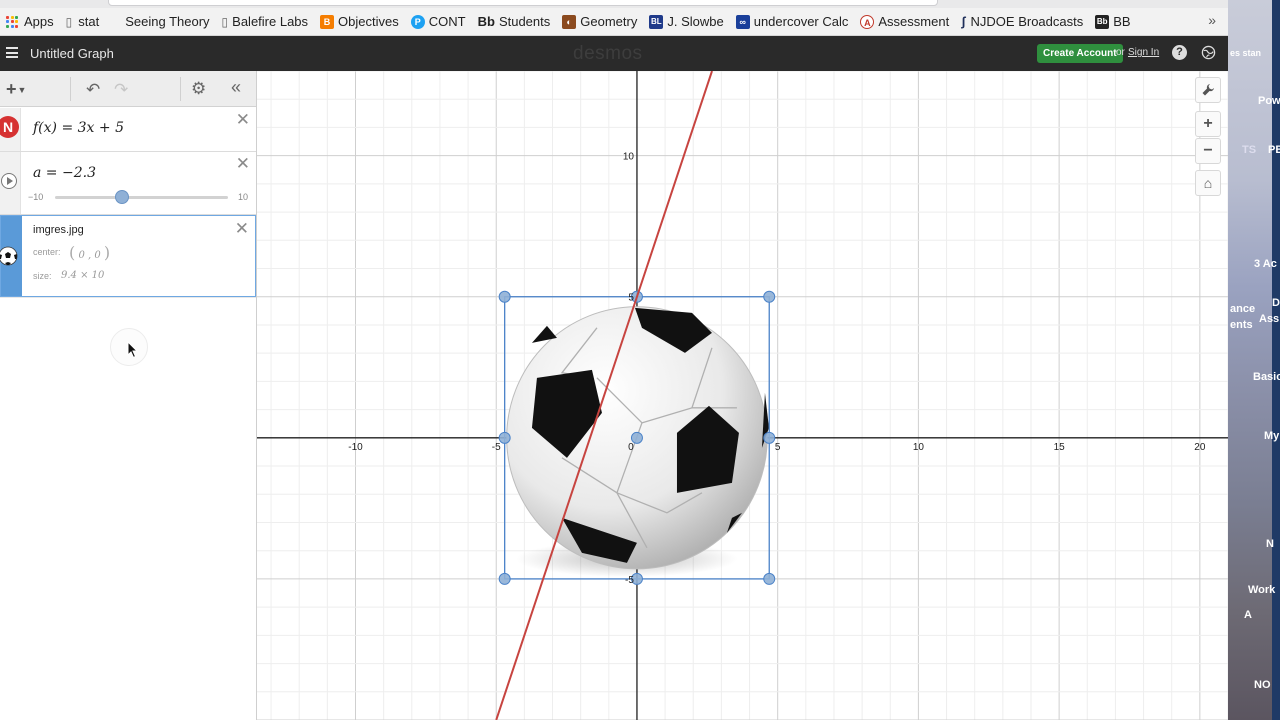 This screenshot has height=720, width=1280. Describe the element at coordinates (1265, 264) in the screenshot. I see `peek-text: 3 Ac` at that location.